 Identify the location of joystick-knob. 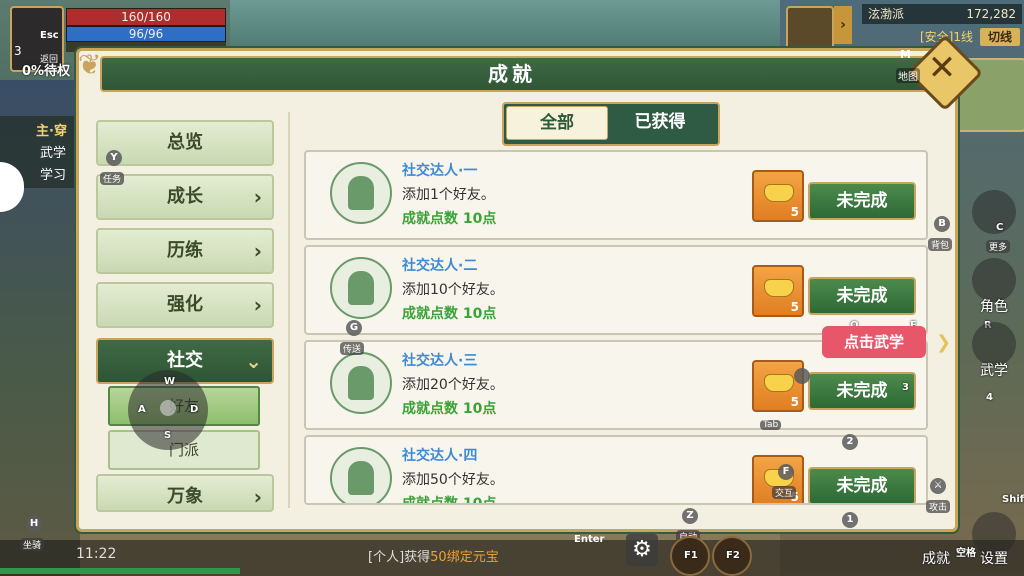
(168, 408).